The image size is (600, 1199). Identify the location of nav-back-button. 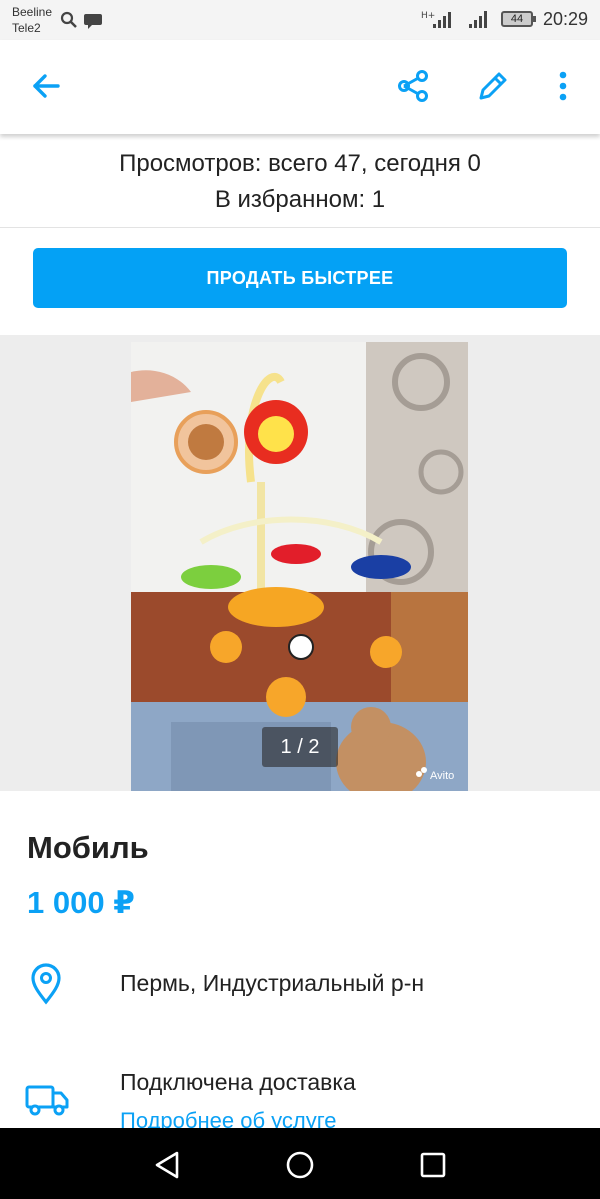
(167, 1165).